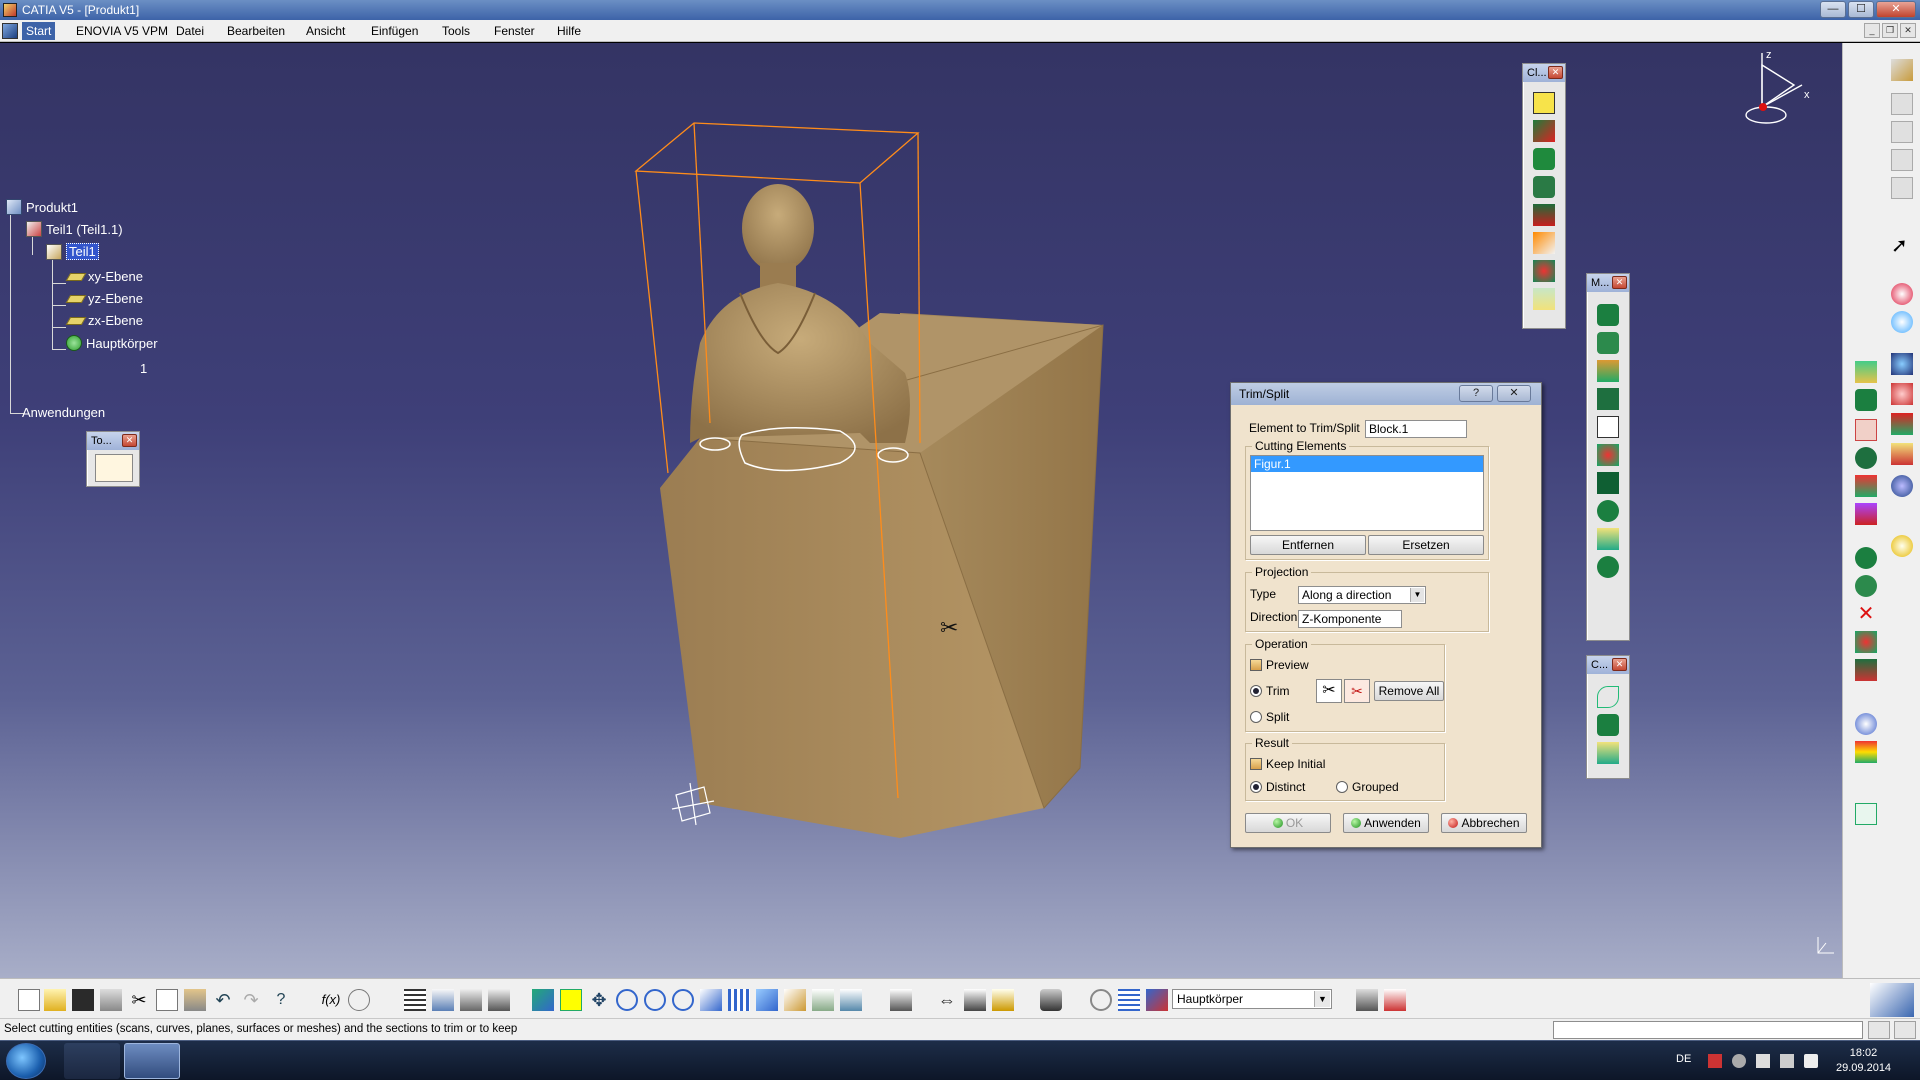  I want to click on normal-view-icon, so click(711, 1000).